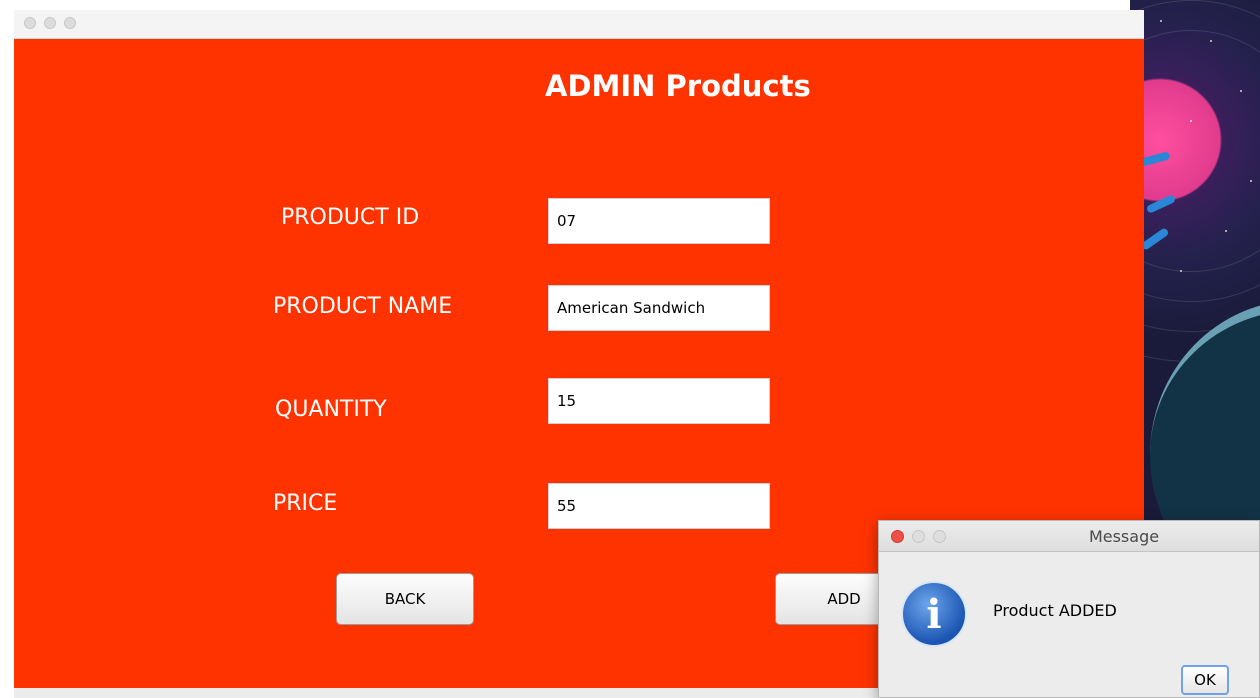 The image size is (1260, 698). Describe the element at coordinates (1124, 536) in the screenshot. I see `dialog-title: Message` at that location.